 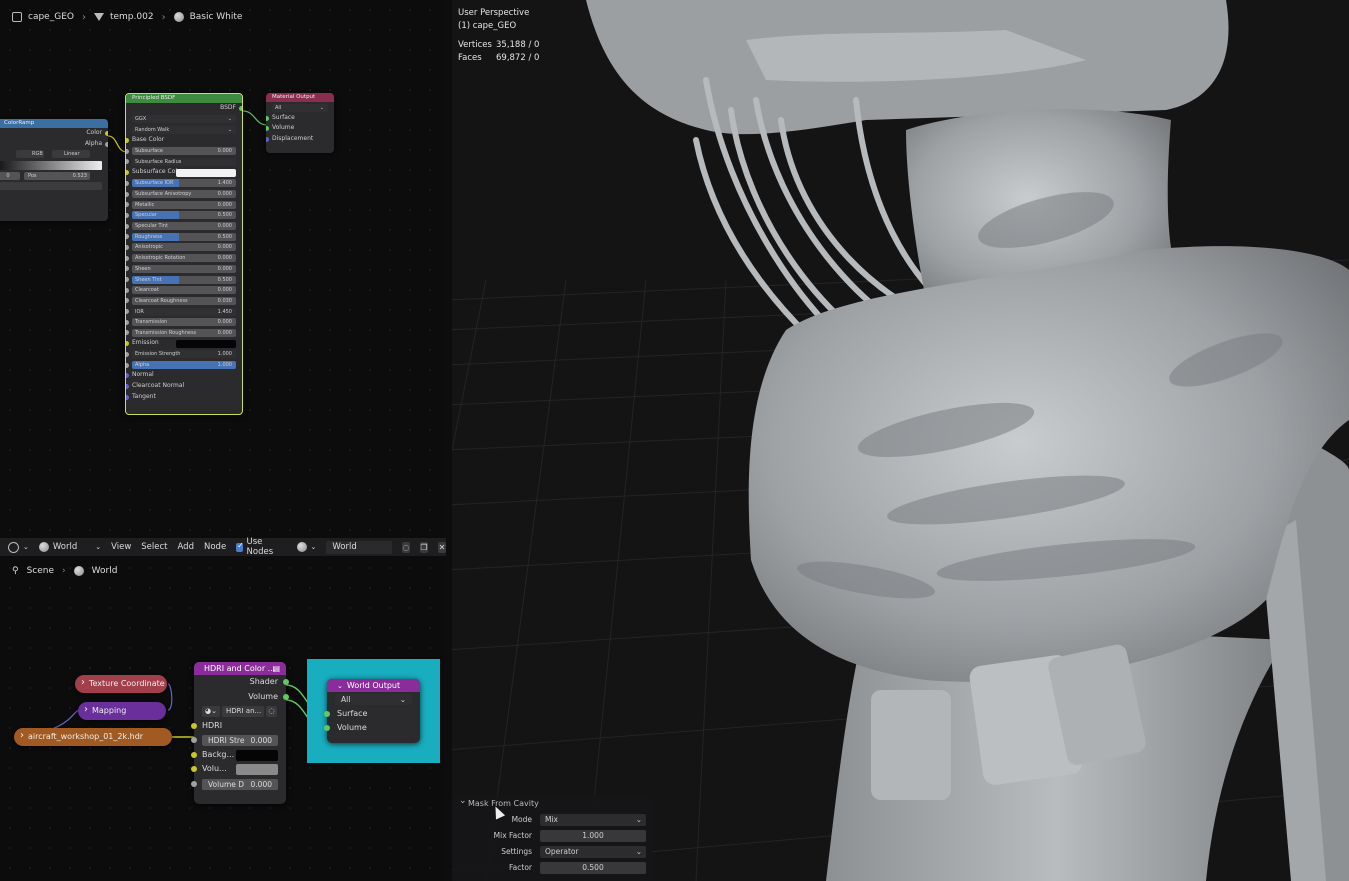 I want to click on background-socket, so click(x=194, y=754).